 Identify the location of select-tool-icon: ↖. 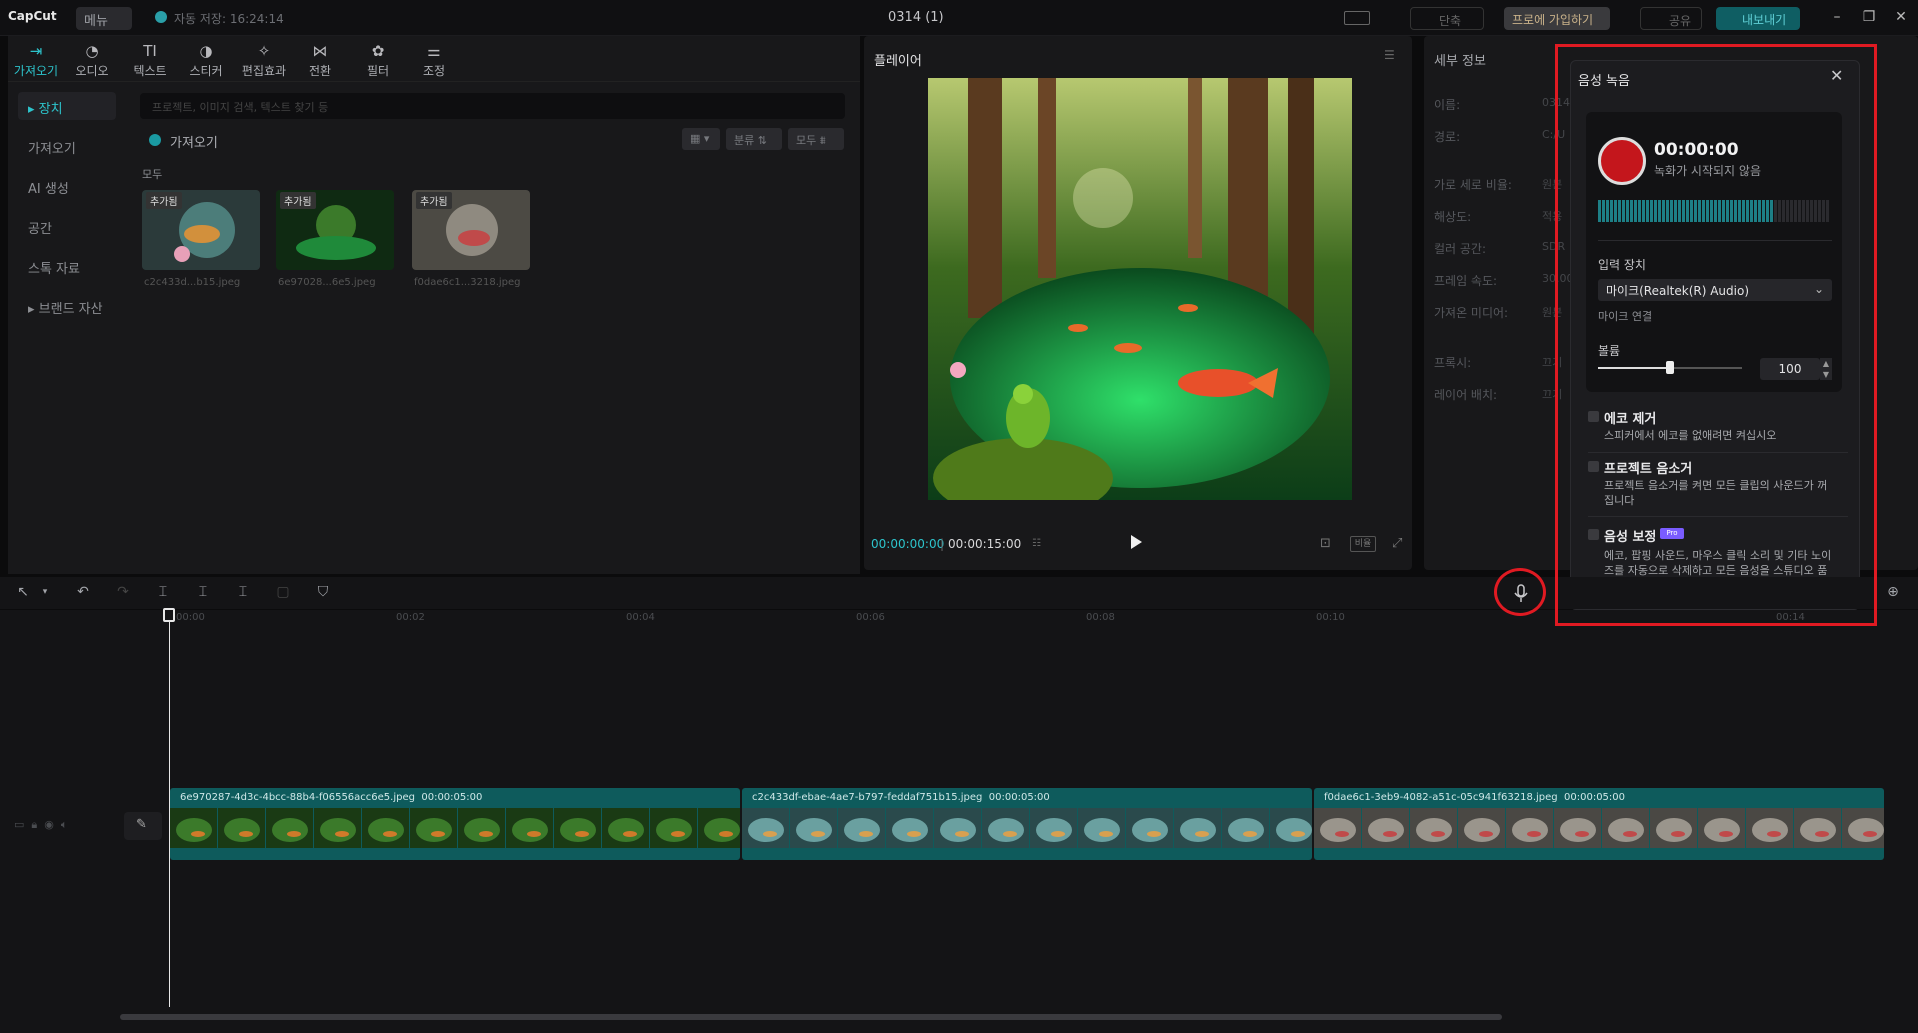
(23, 592).